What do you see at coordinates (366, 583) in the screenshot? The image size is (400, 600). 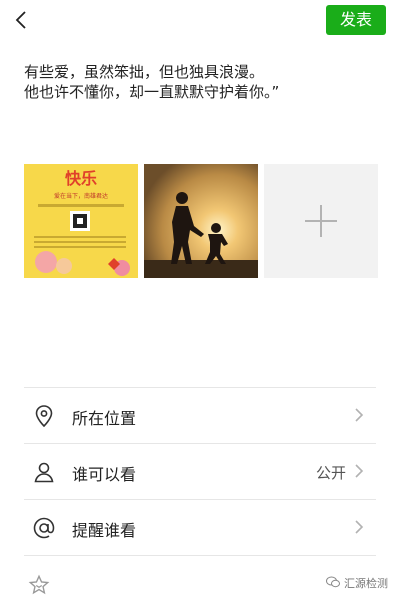 I see `watermark-text: 汇源检测` at bounding box center [366, 583].